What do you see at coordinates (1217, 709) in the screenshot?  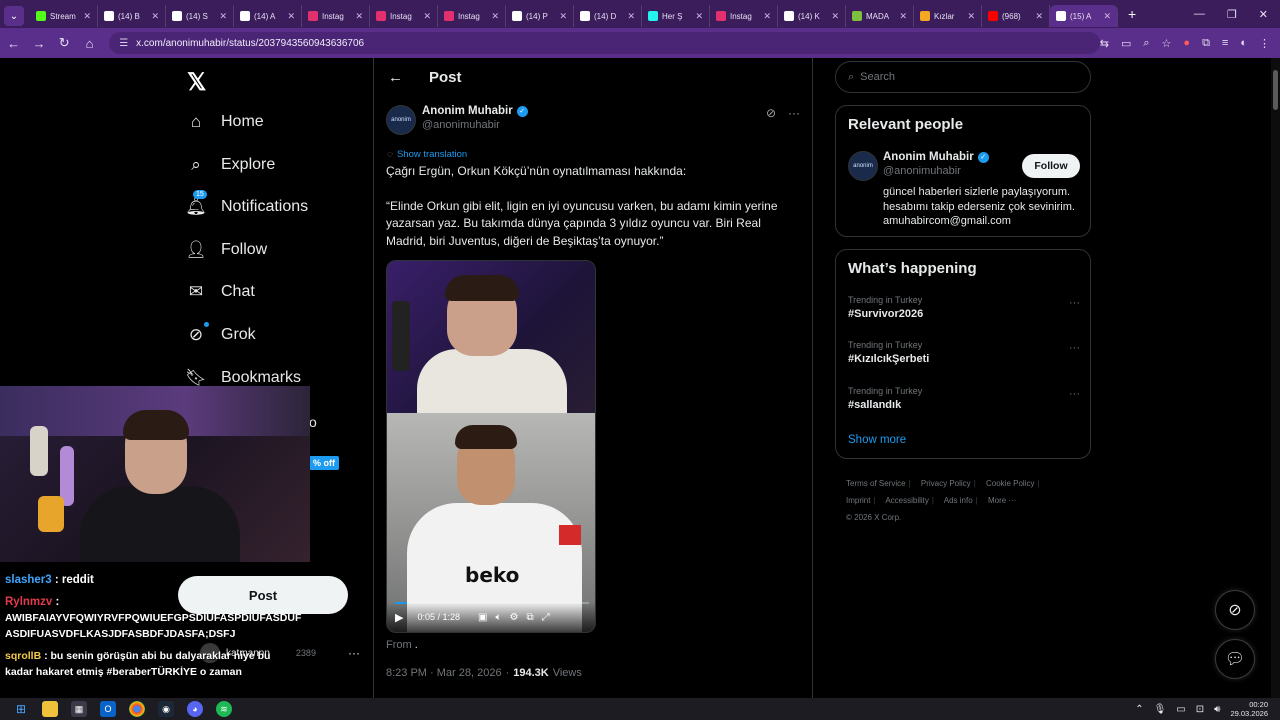 I see `volume-icon: 🔊︎` at bounding box center [1217, 709].